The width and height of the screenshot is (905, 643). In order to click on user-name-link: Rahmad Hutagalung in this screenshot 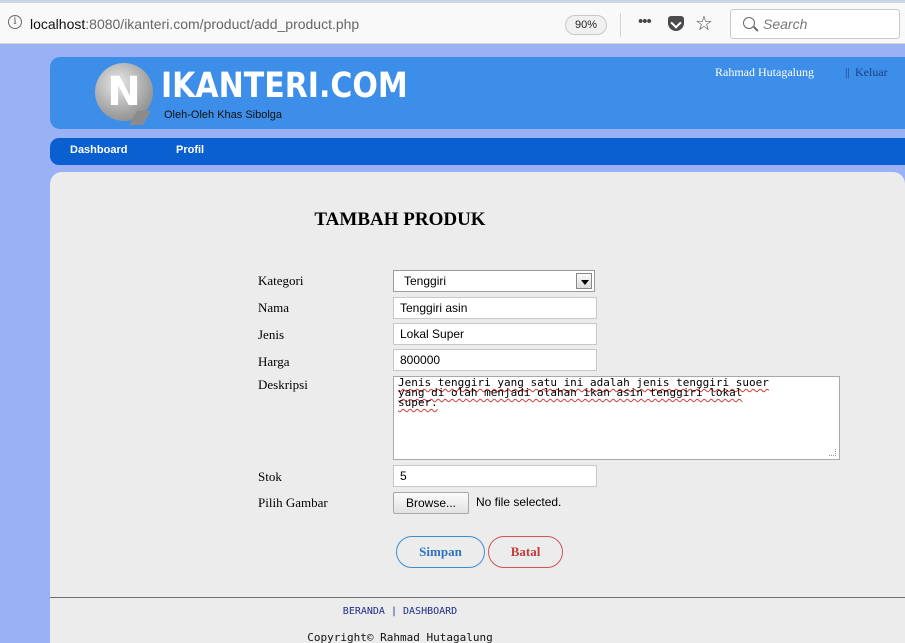, I will do `click(764, 72)`.